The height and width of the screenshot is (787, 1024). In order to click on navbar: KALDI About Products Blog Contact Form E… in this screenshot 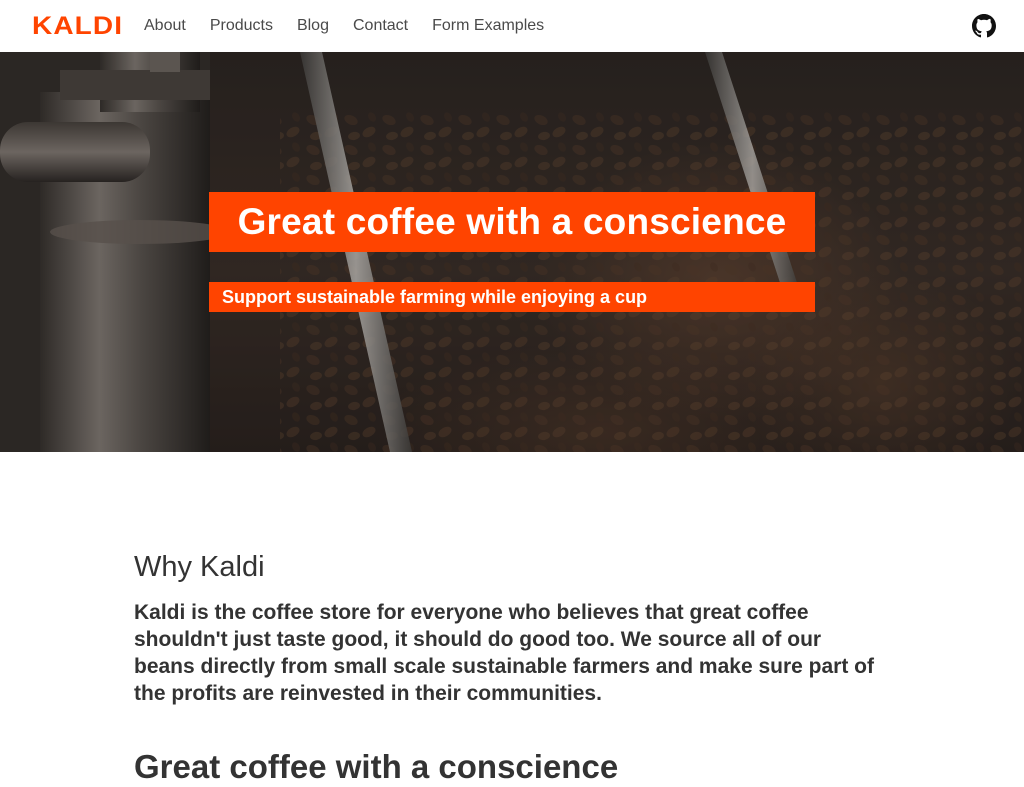, I will do `click(512, 26)`.